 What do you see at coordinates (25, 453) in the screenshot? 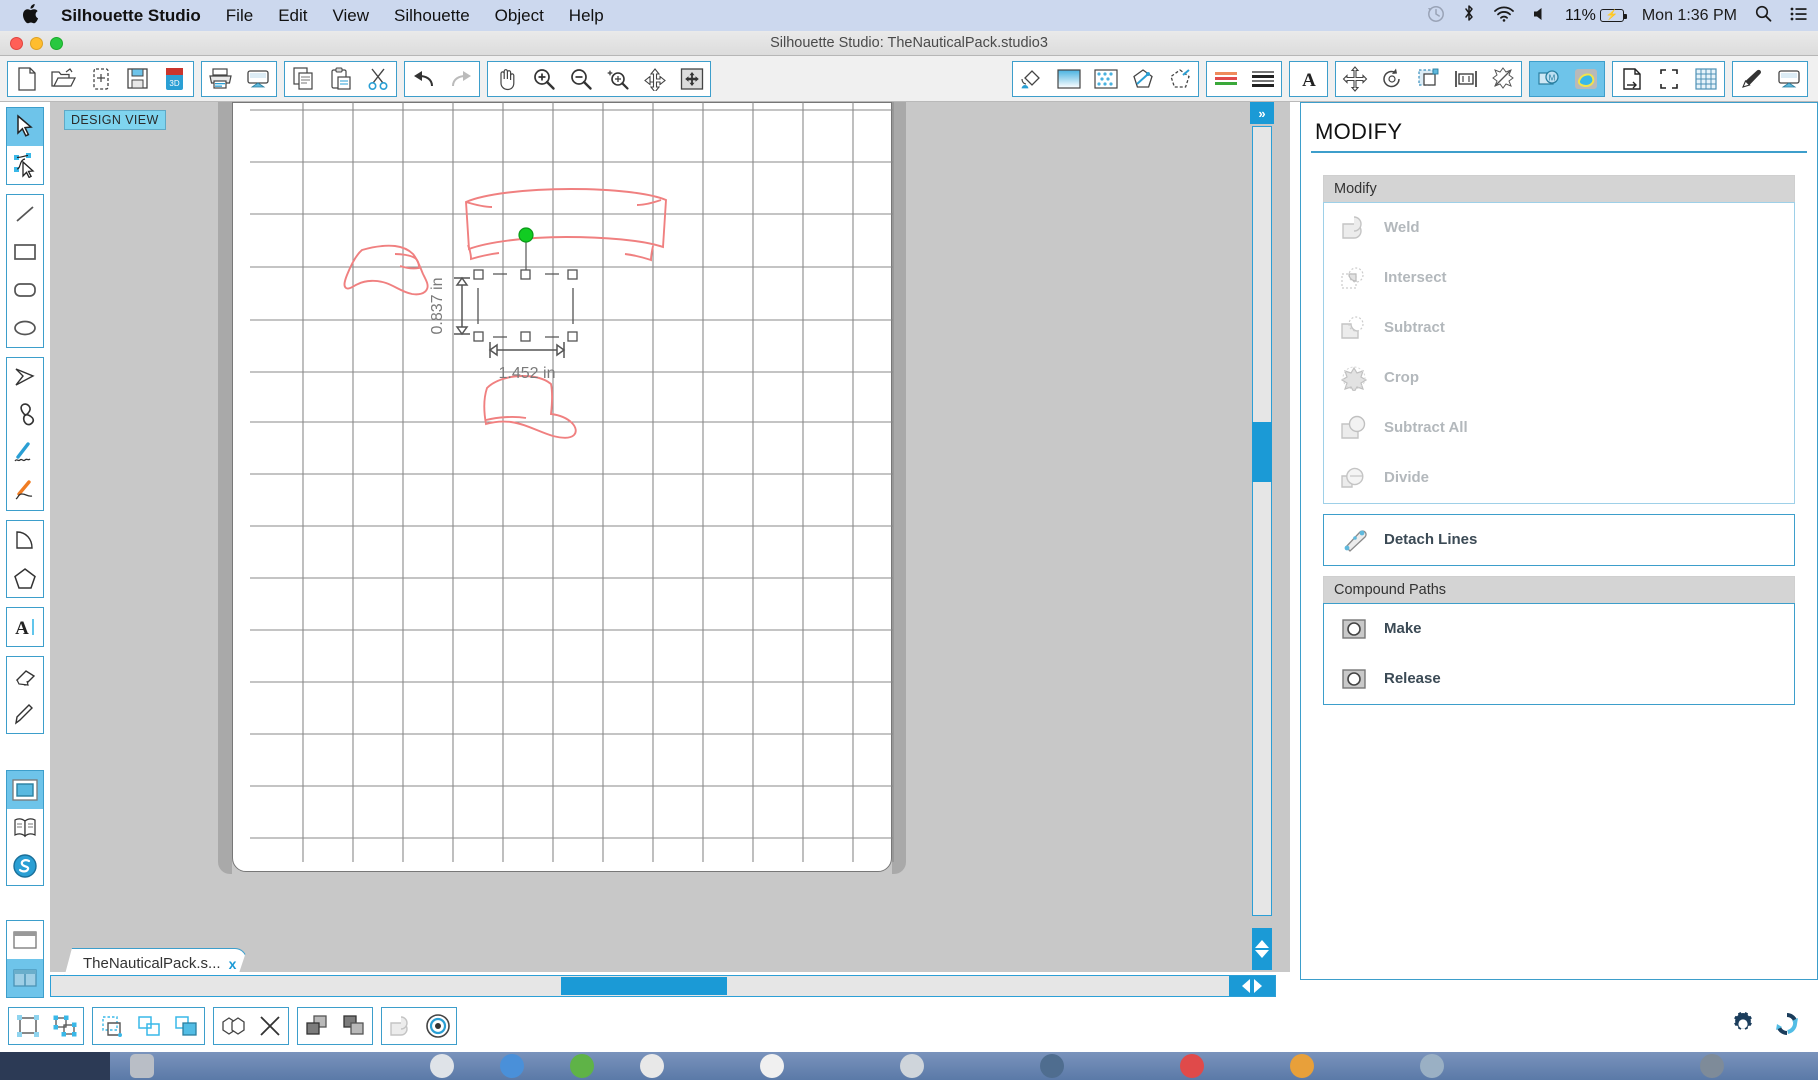
I see `freehand-tool-button` at bounding box center [25, 453].